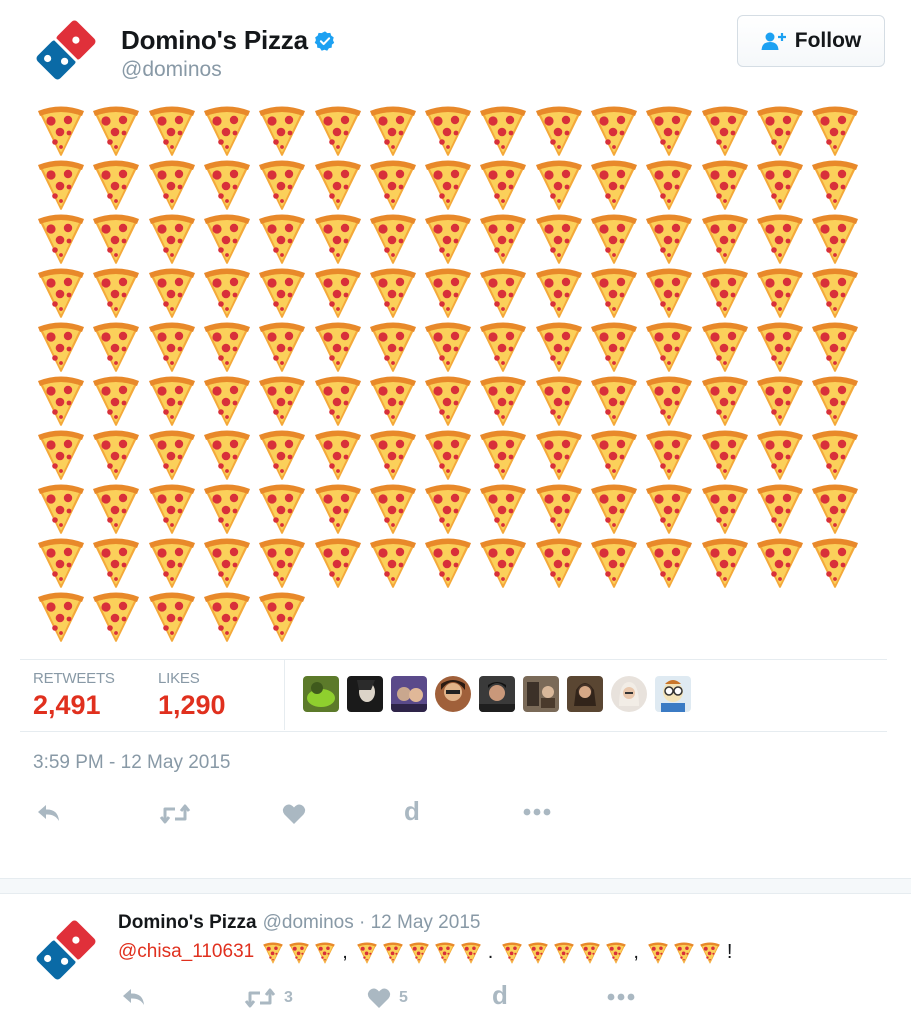  I want to click on d-label: d, so click(412, 811).